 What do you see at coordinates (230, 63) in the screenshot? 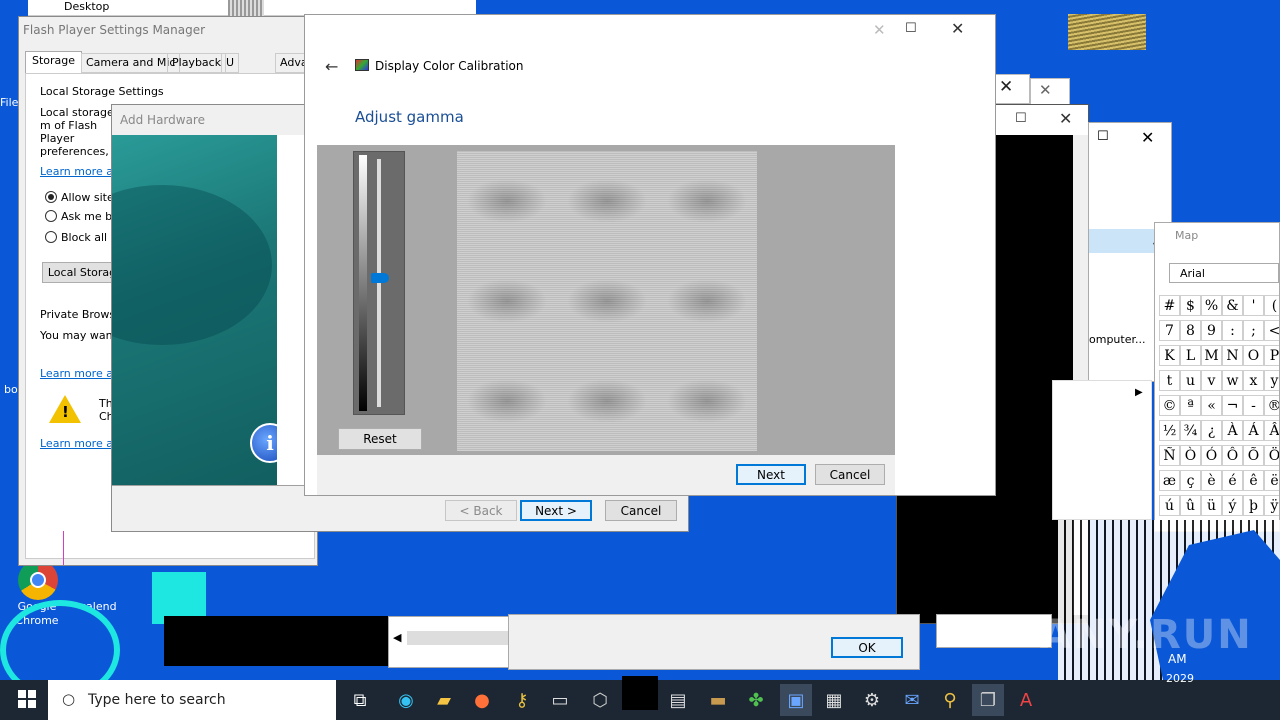
I see `tab-updates: U` at bounding box center [230, 63].